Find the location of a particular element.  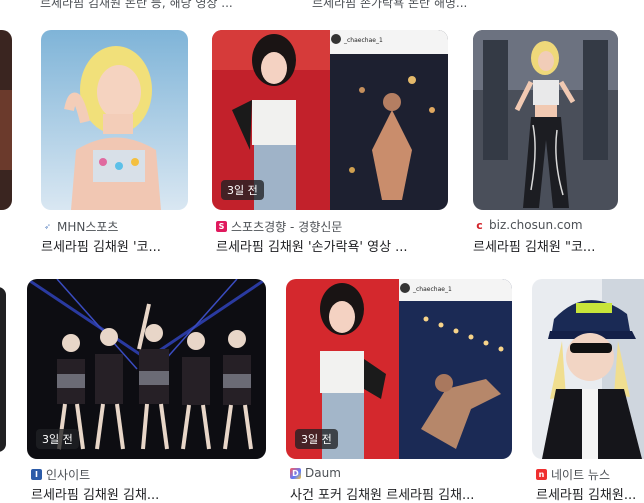

source-name: 인사이트 is located at coordinates (68, 475).